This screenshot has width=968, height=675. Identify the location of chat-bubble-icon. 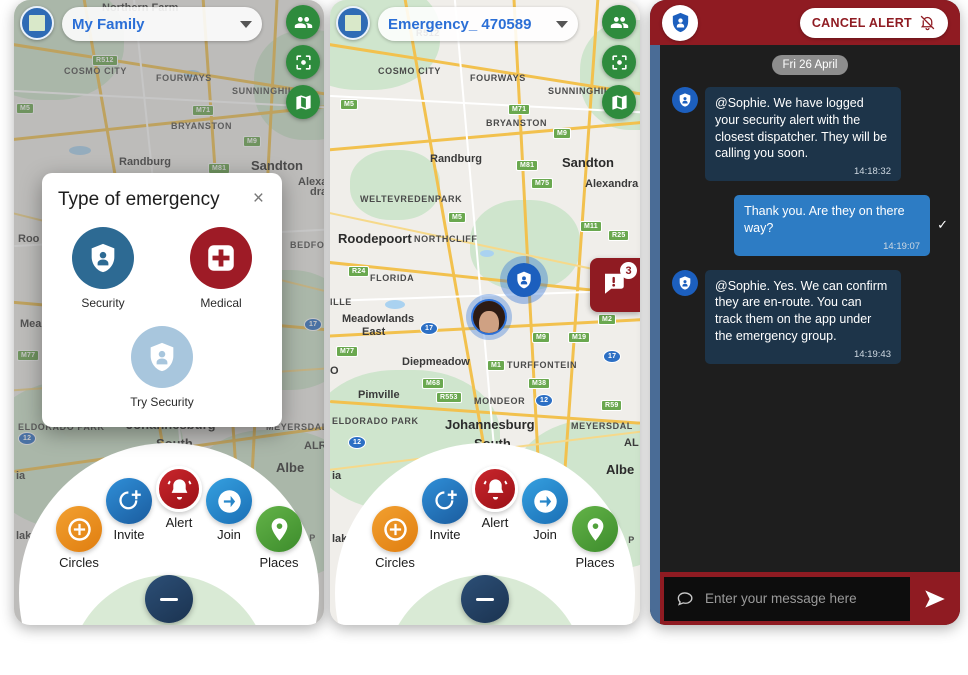
(685, 599).